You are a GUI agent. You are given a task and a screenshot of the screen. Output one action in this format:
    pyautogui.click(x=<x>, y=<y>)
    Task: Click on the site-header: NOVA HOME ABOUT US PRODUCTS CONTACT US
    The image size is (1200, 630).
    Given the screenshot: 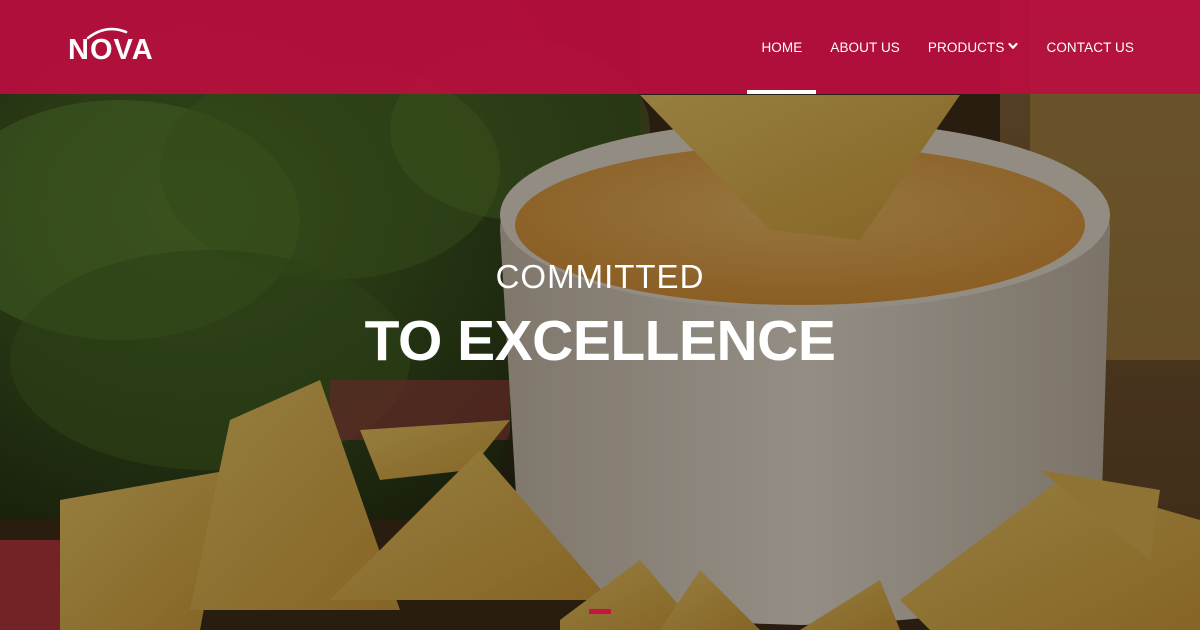 What is the action you would take?
    pyautogui.click(x=600, y=47)
    